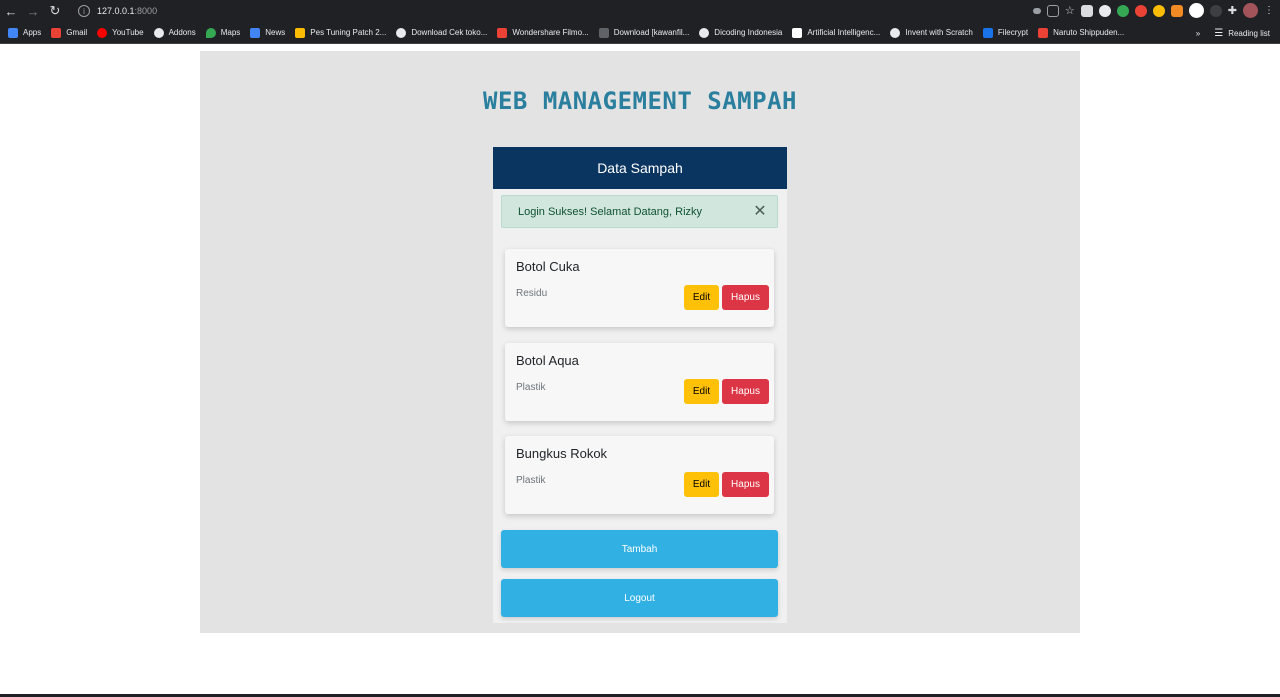  I want to click on page-title: WEB MANAGEMENT SAMPAH, so click(640, 101).